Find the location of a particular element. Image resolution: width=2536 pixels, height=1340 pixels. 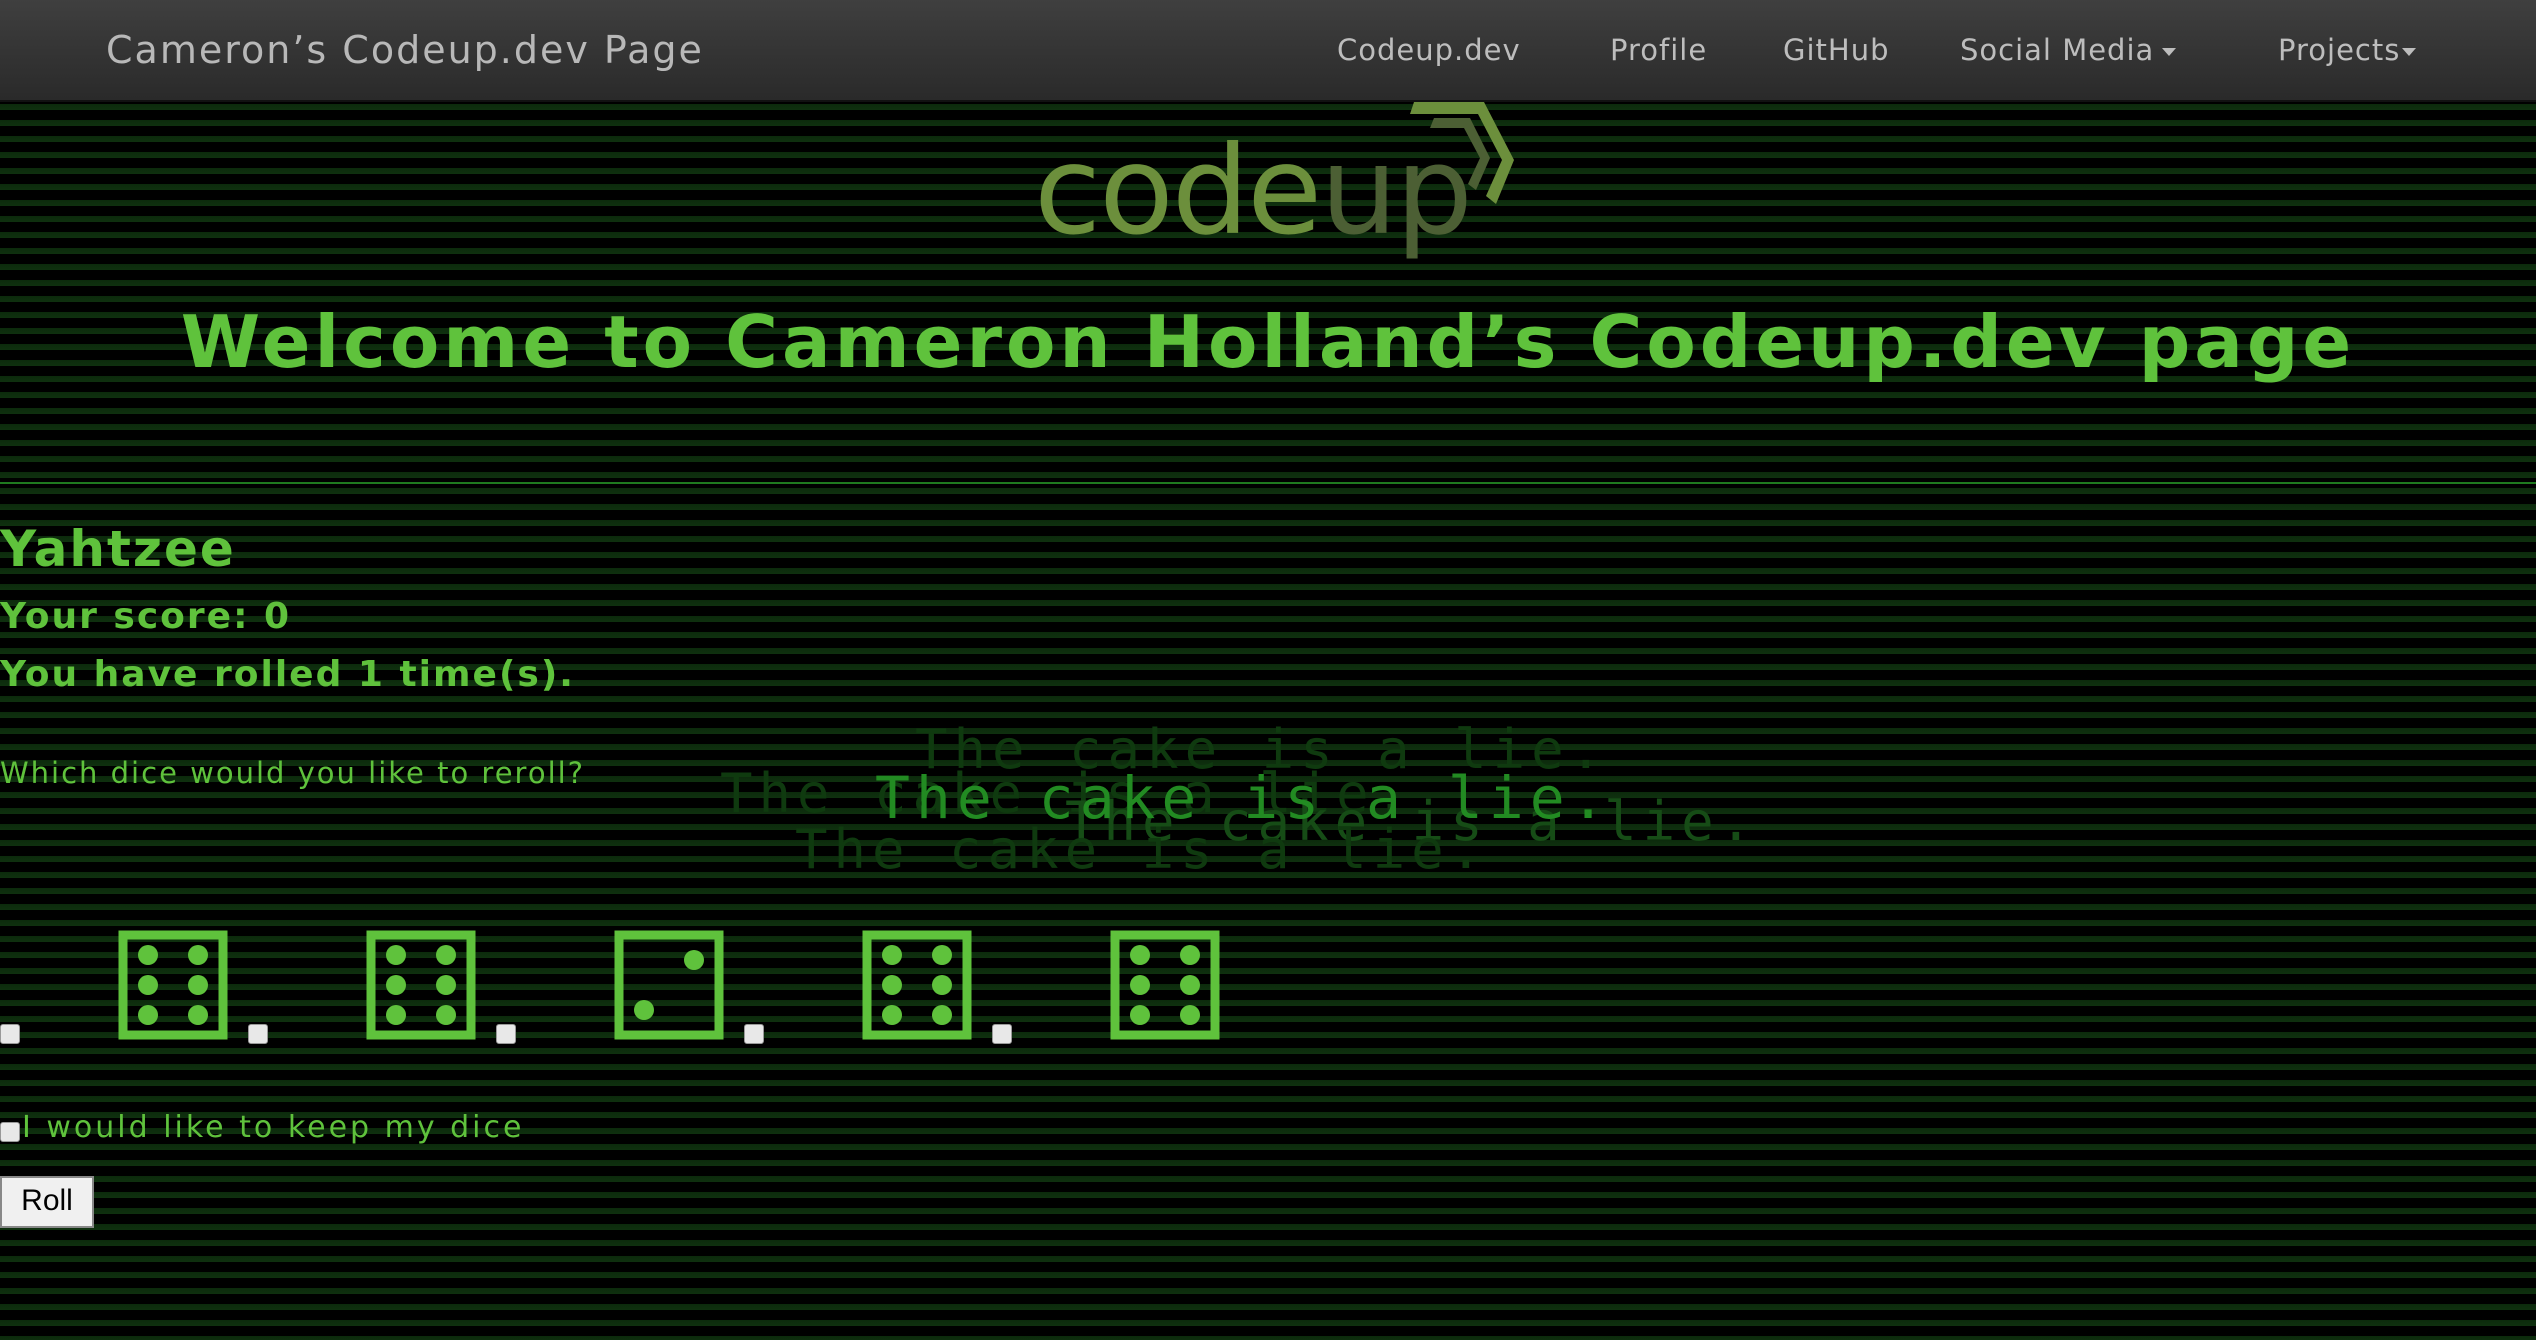

nav-item-profile: Profile is located at coordinates (1658, 50).